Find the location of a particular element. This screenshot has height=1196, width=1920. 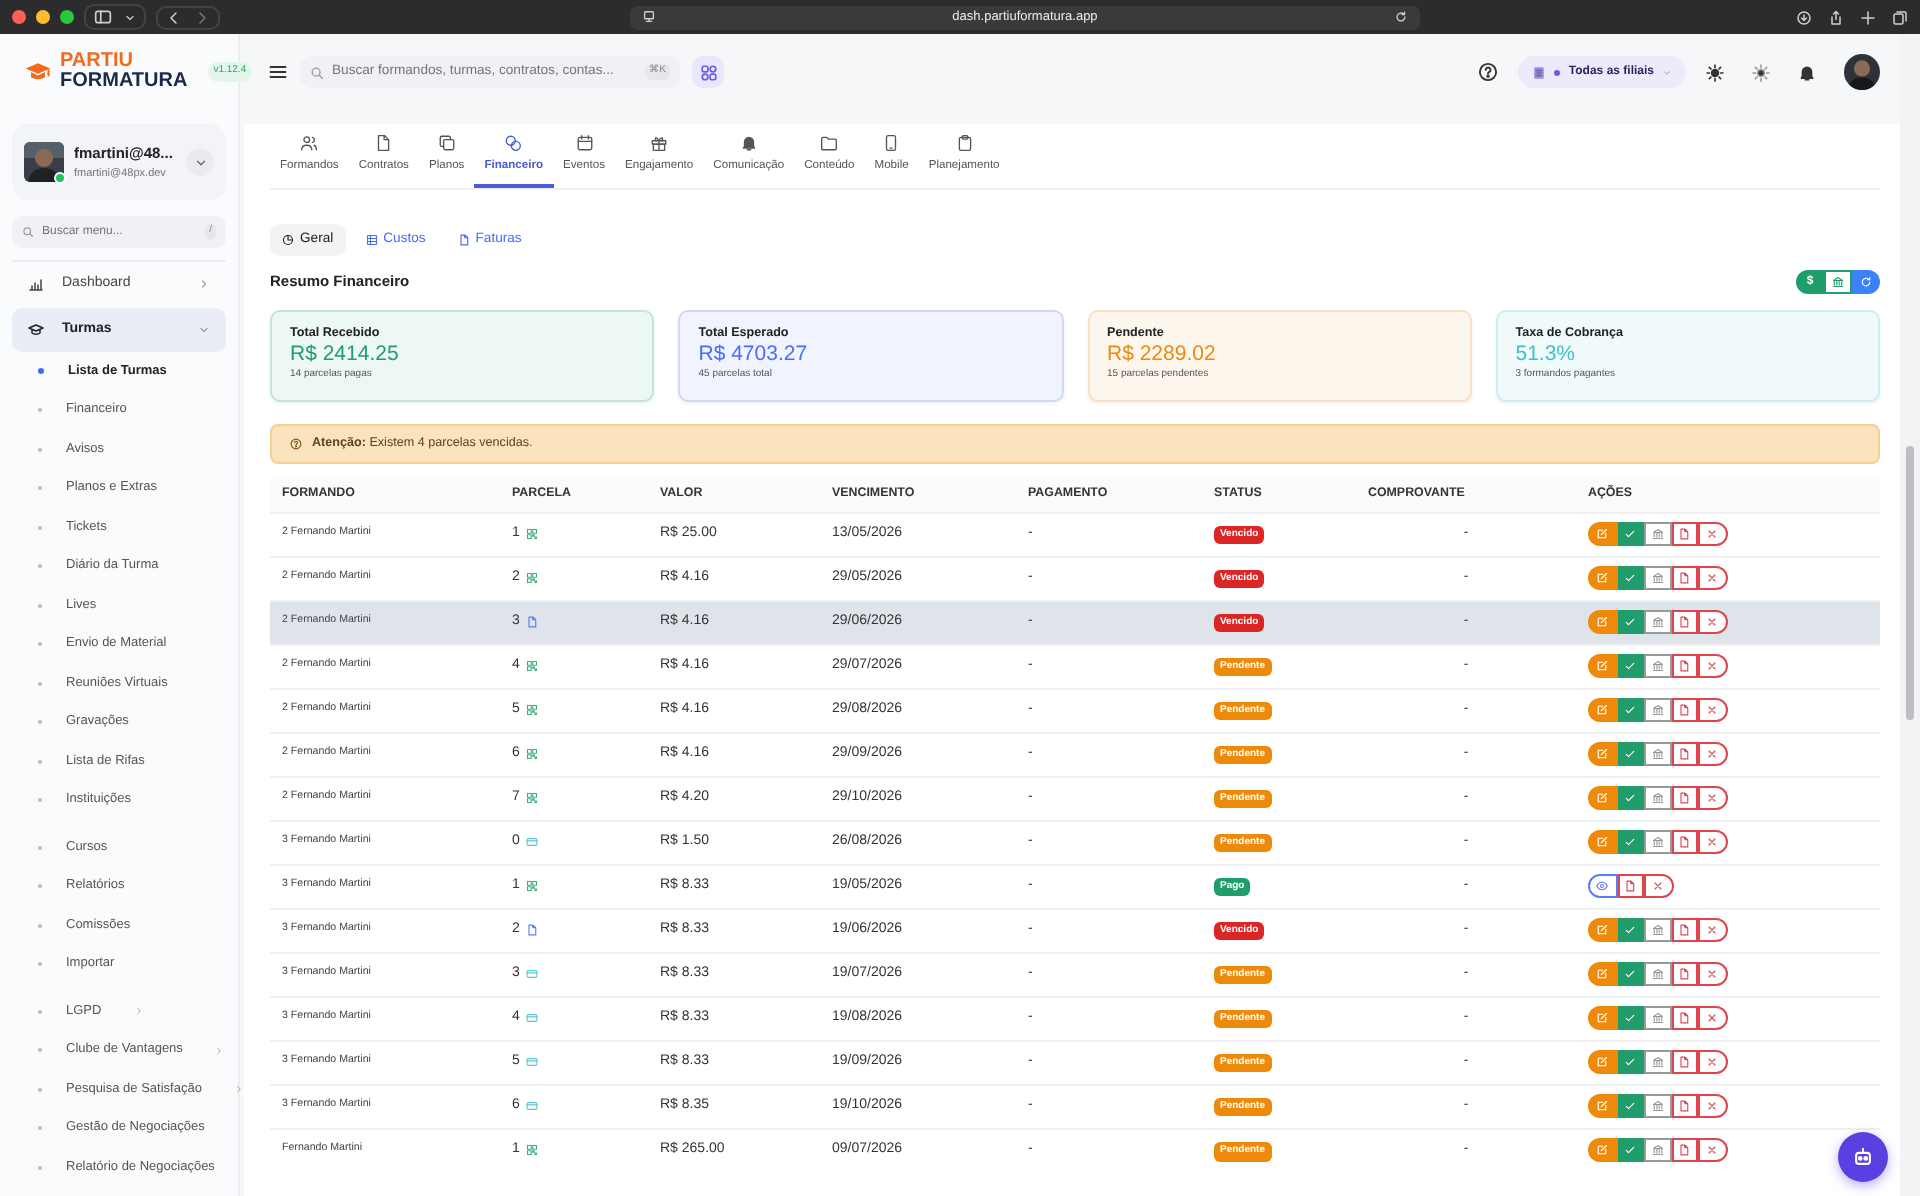

help-icon is located at coordinates (1488, 72).